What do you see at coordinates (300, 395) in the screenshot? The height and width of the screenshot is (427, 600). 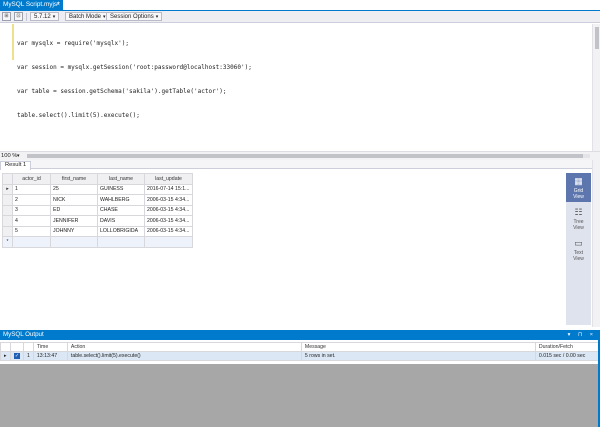 I see `output-empty-area` at bounding box center [300, 395].